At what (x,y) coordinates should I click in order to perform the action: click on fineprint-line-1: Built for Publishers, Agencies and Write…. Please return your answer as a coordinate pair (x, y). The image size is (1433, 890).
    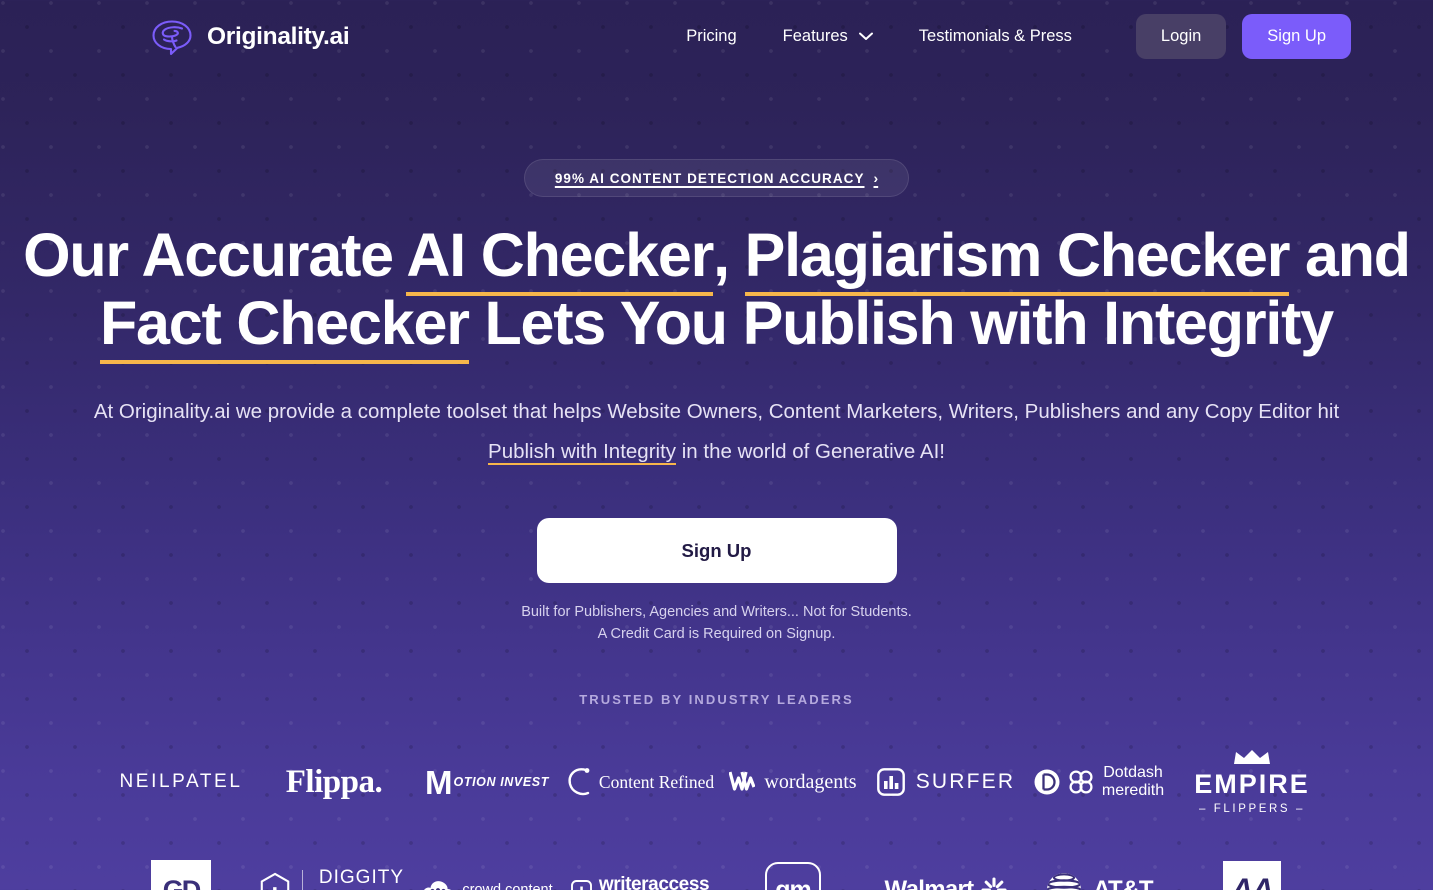
    Looking at the image, I should click on (716, 612).